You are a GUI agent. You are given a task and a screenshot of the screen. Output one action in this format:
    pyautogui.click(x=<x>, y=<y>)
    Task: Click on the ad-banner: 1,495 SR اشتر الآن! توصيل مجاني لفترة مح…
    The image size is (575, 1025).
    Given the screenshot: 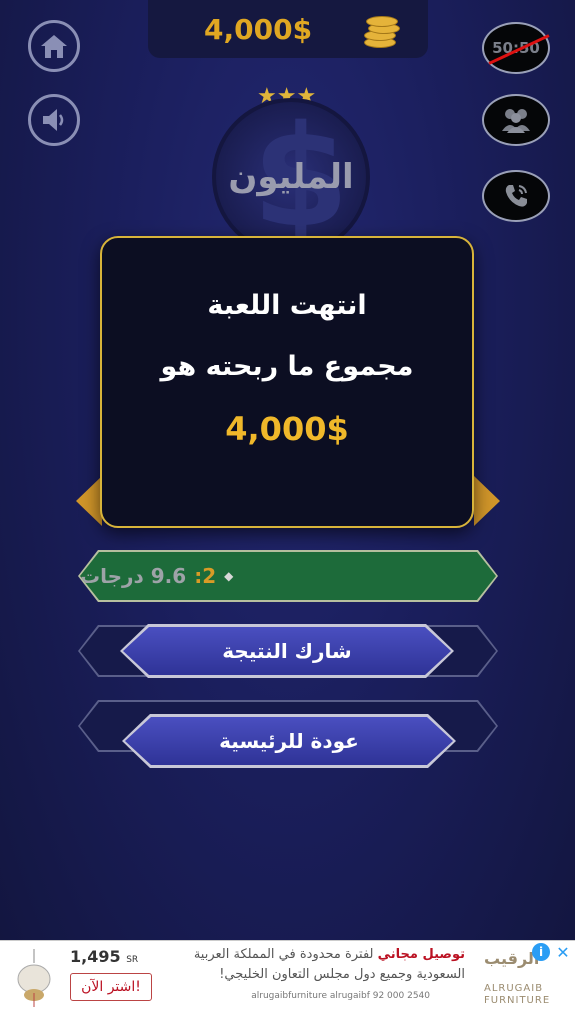 What is the action you would take?
    pyautogui.click(x=287, y=982)
    